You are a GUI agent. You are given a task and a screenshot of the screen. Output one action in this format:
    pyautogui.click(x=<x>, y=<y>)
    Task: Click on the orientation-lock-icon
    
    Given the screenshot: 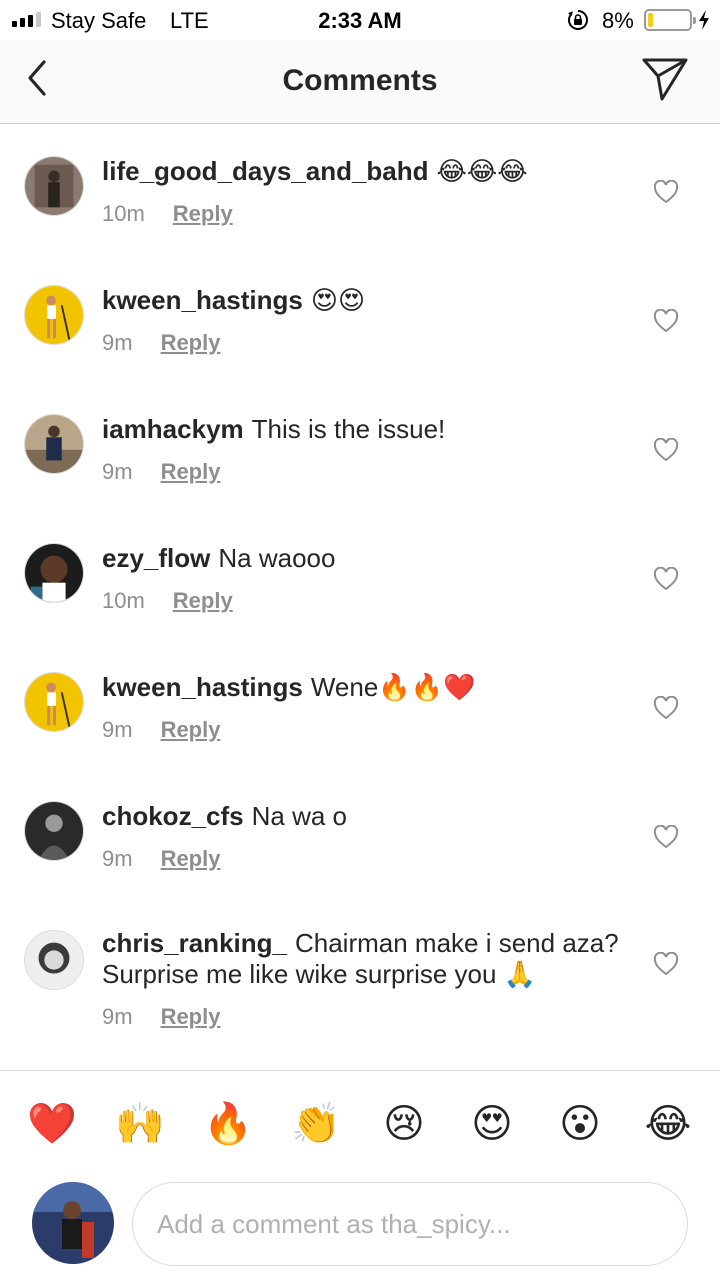 What is the action you would take?
    pyautogui.click(x=578, y=20)
    